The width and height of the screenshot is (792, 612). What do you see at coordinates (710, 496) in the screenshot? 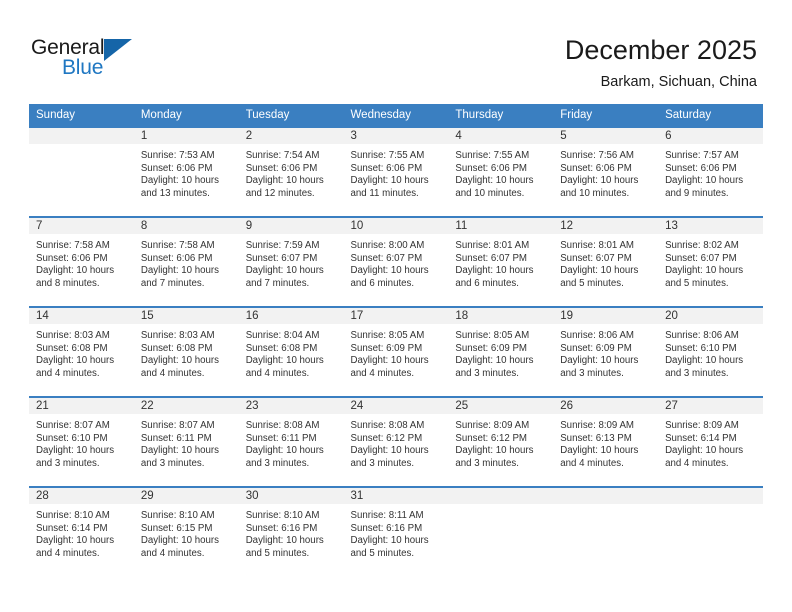
I see `day-number` at bounding box center [710, 496].